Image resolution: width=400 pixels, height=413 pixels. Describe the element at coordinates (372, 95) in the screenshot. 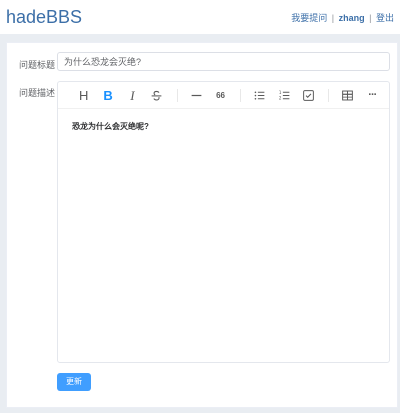

I see `more-icon: ···` at that location.